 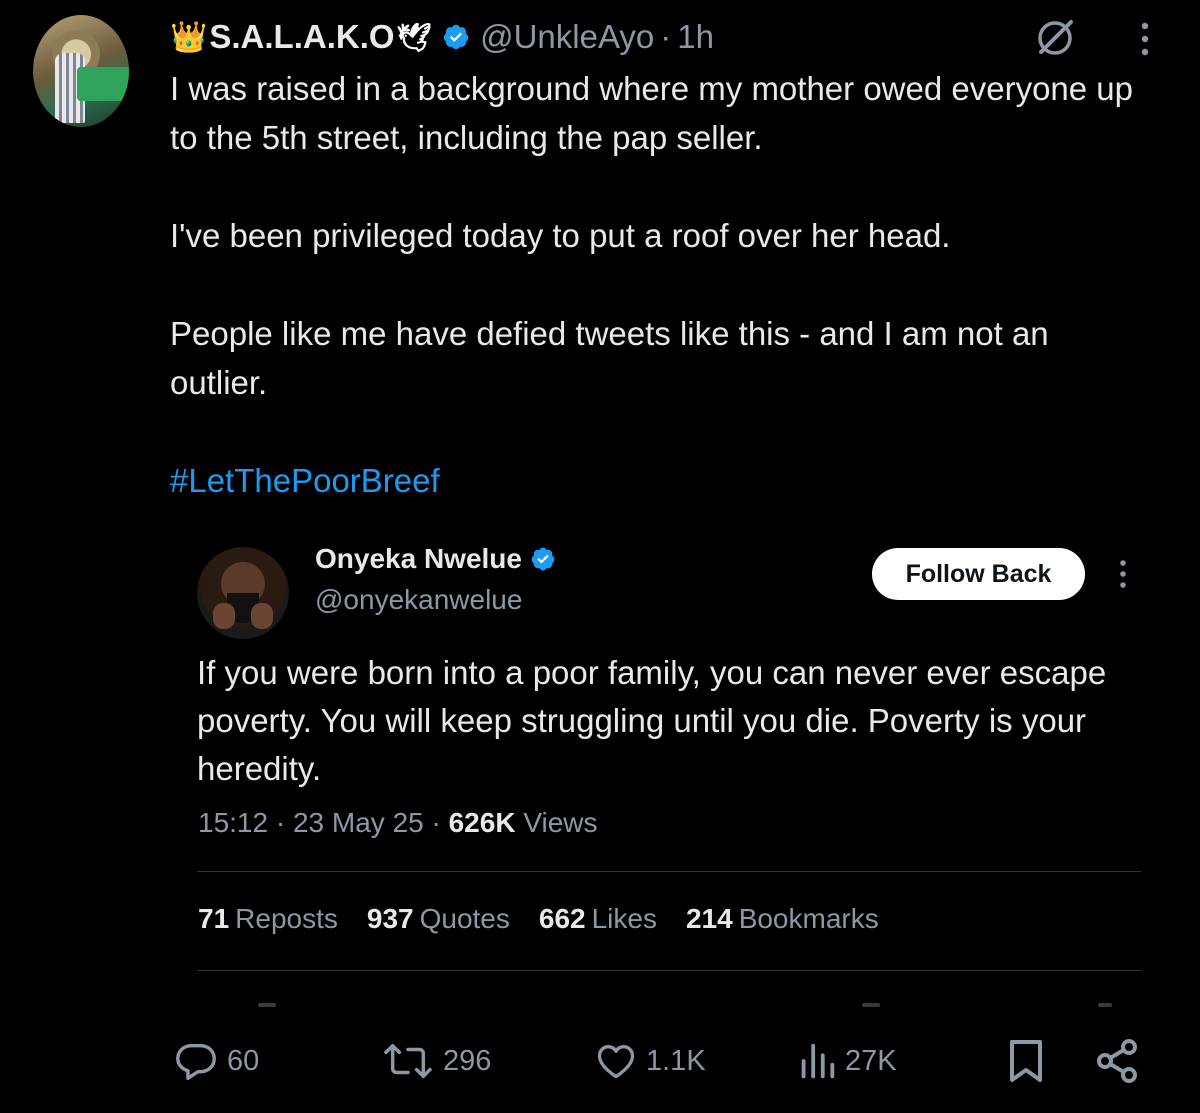 What do you see at coordinates (660, 480) in the screenshot?
I see `hashtag-link: #LetThePoorBreef` at bounding box center [660, 480].